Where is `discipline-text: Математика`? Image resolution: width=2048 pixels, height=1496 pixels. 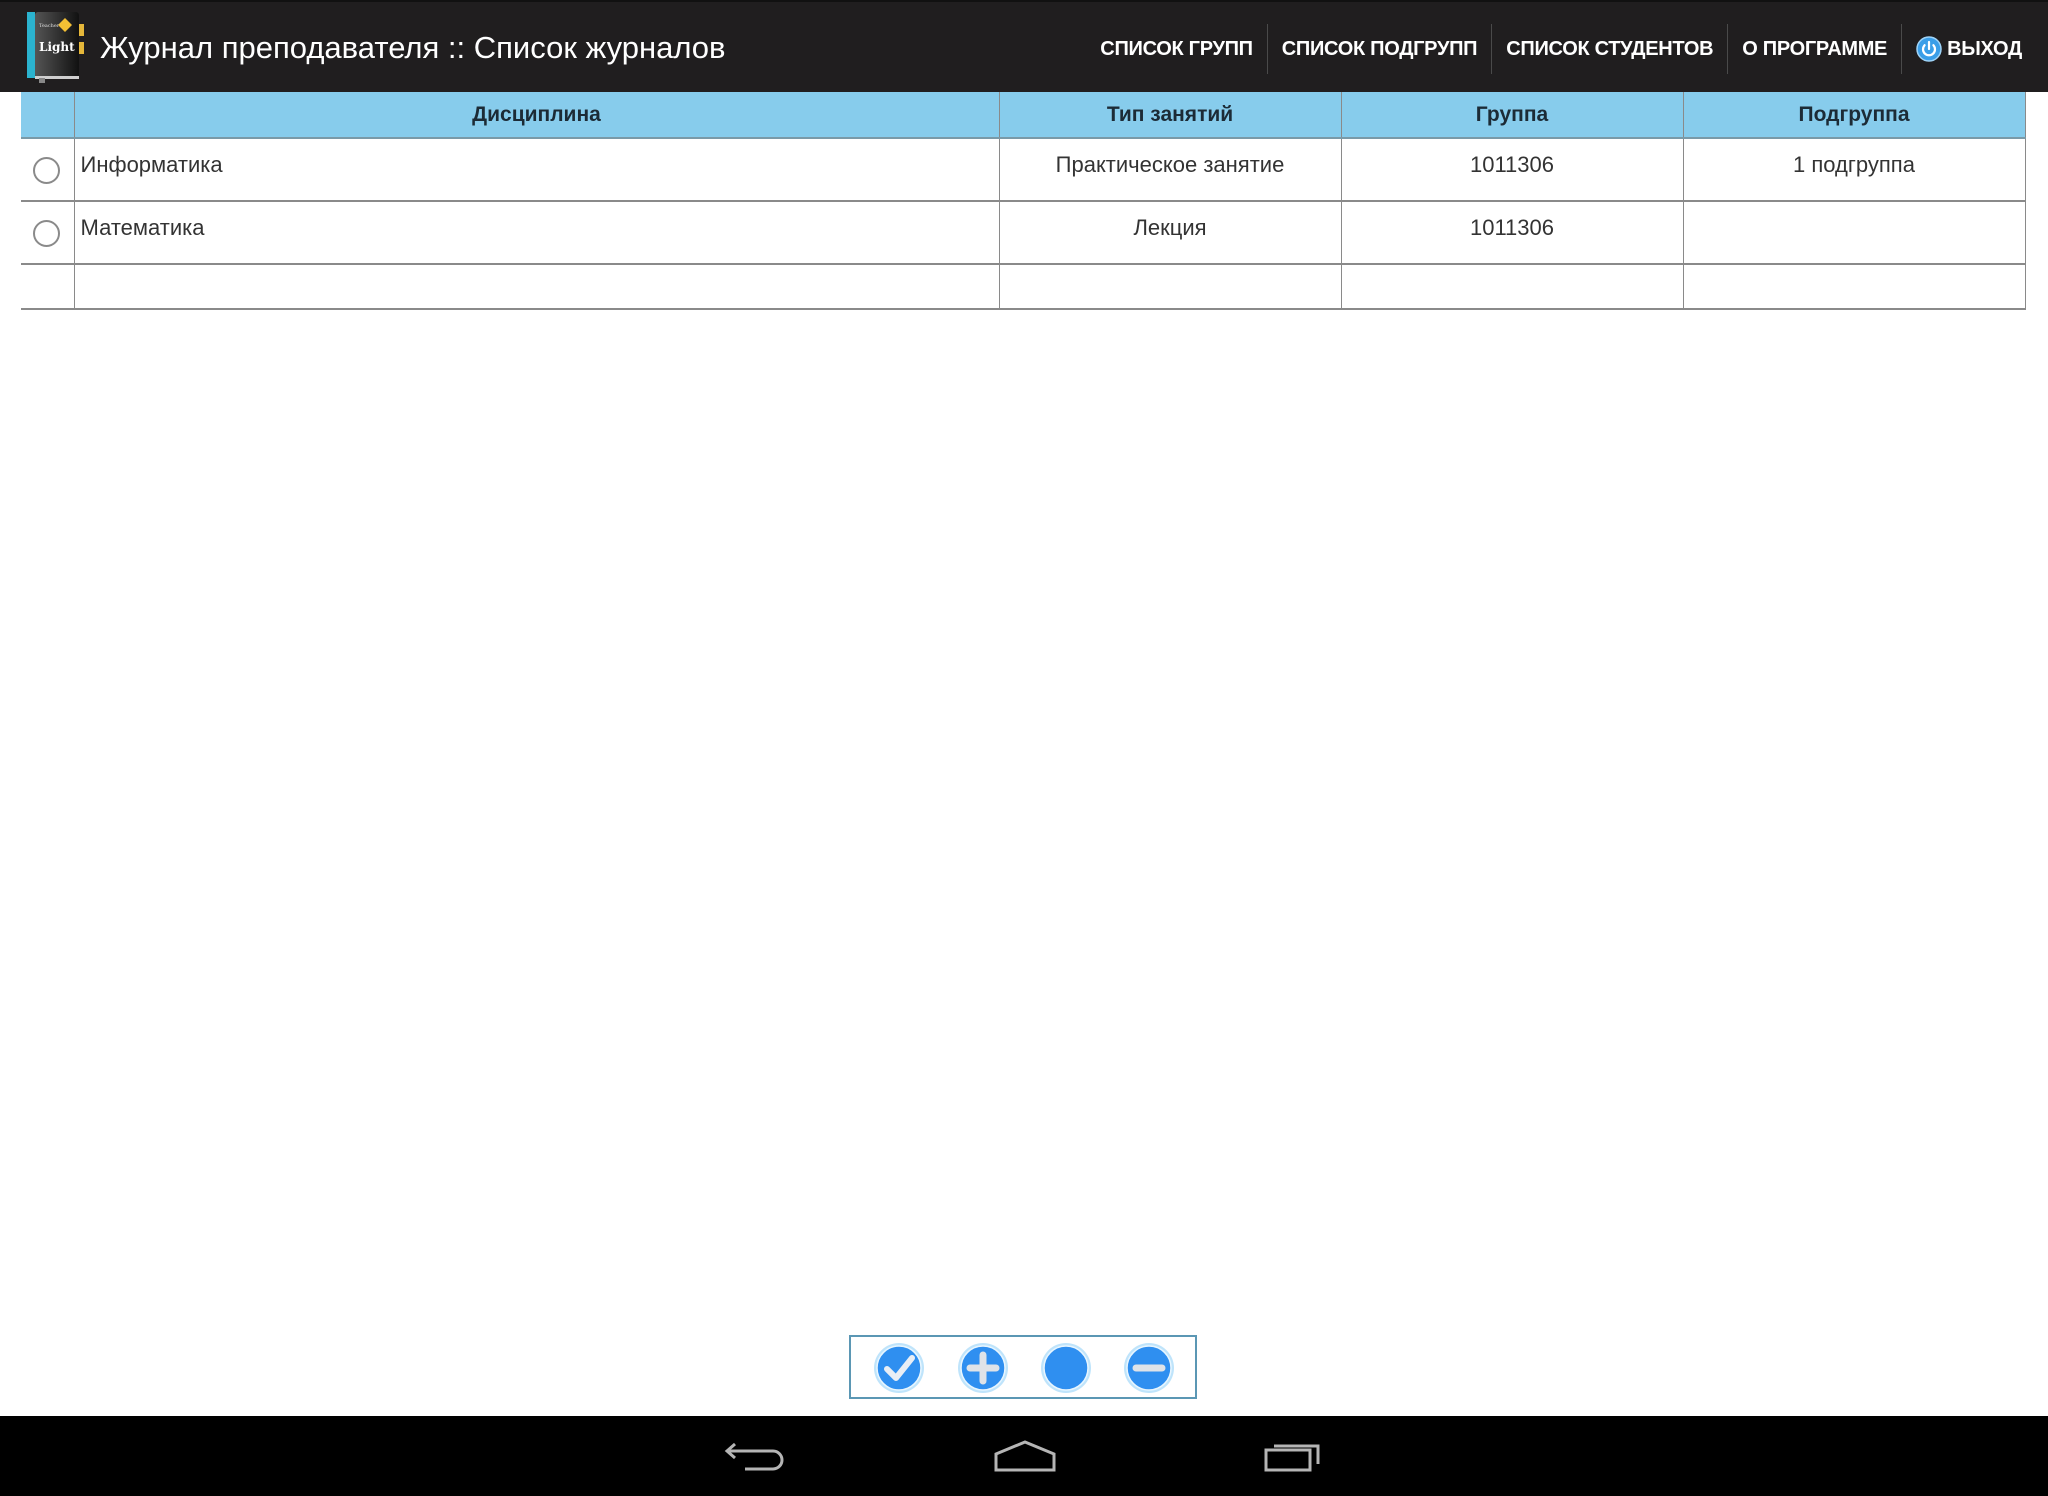 discipline-text: Математика is located at coordinates (142, 227).